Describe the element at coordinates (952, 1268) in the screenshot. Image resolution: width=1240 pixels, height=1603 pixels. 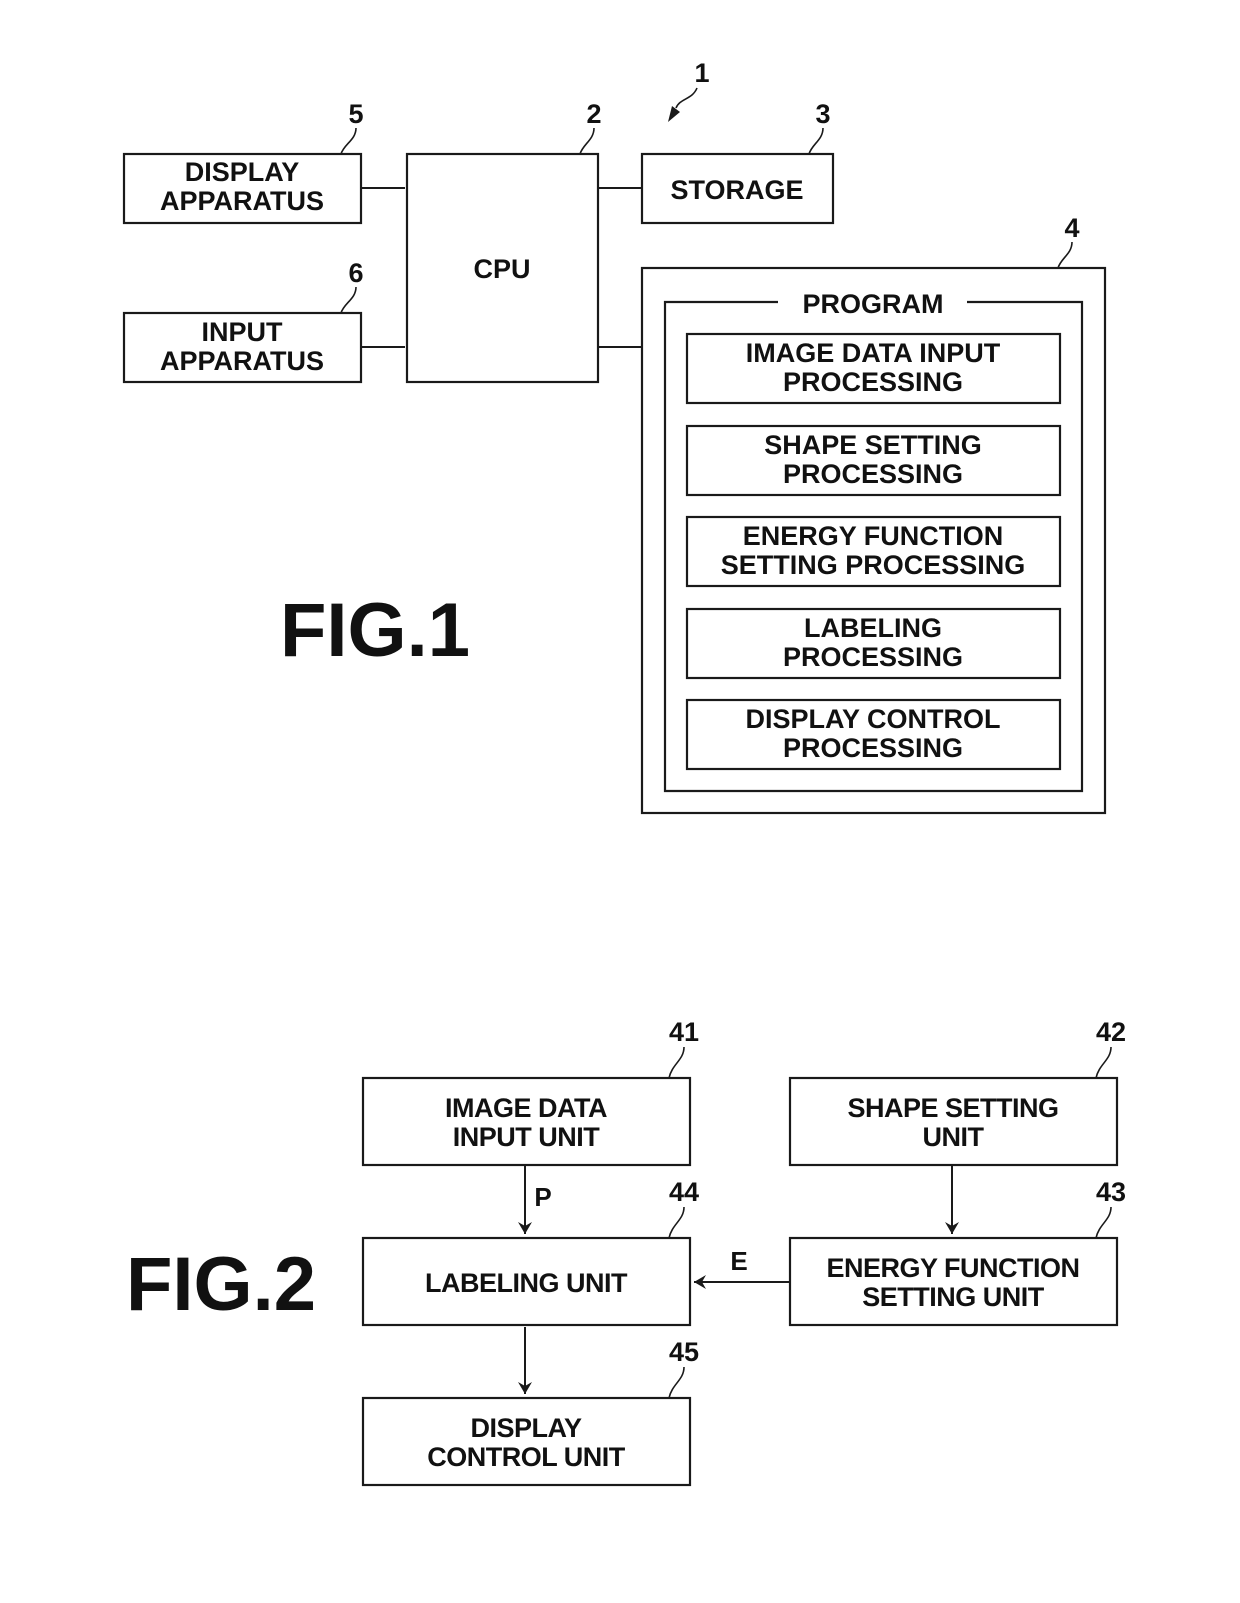
I see `energy-function-setting-unit-label-line1: ENERGY FUNCTION` at that location.